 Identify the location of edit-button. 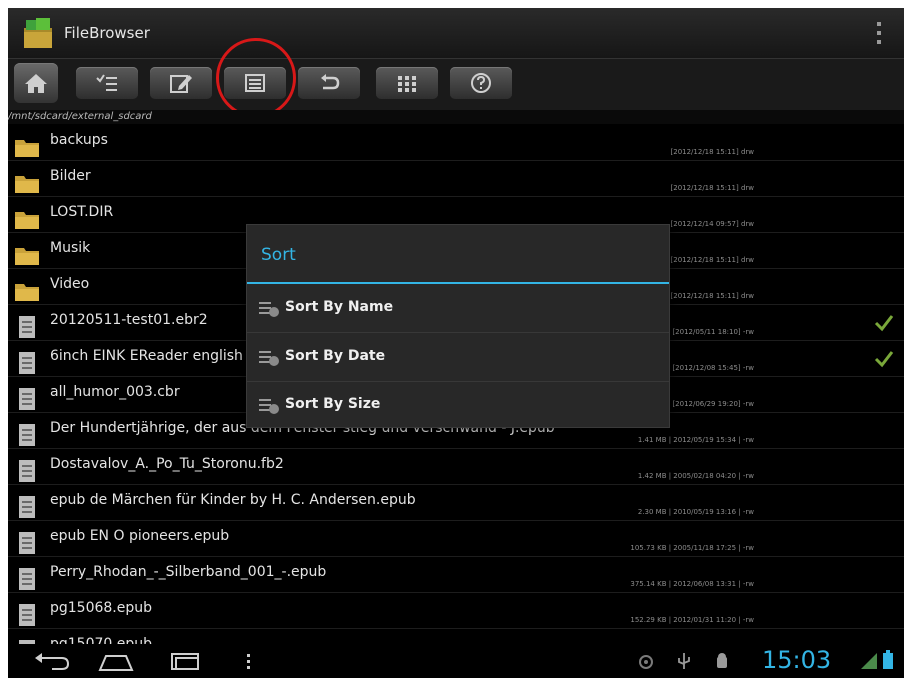
(181, 83).